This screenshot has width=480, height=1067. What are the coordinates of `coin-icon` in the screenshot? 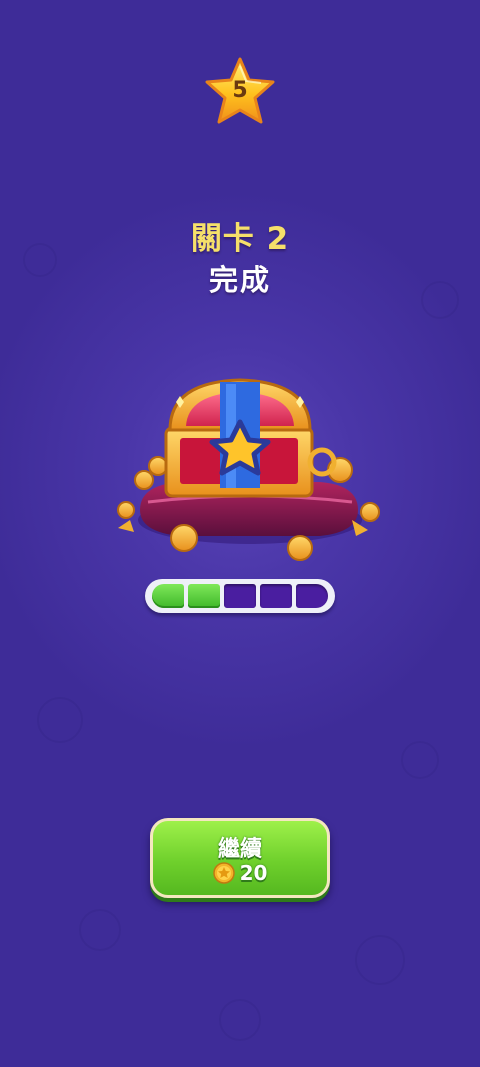 It's located at (223, 873).